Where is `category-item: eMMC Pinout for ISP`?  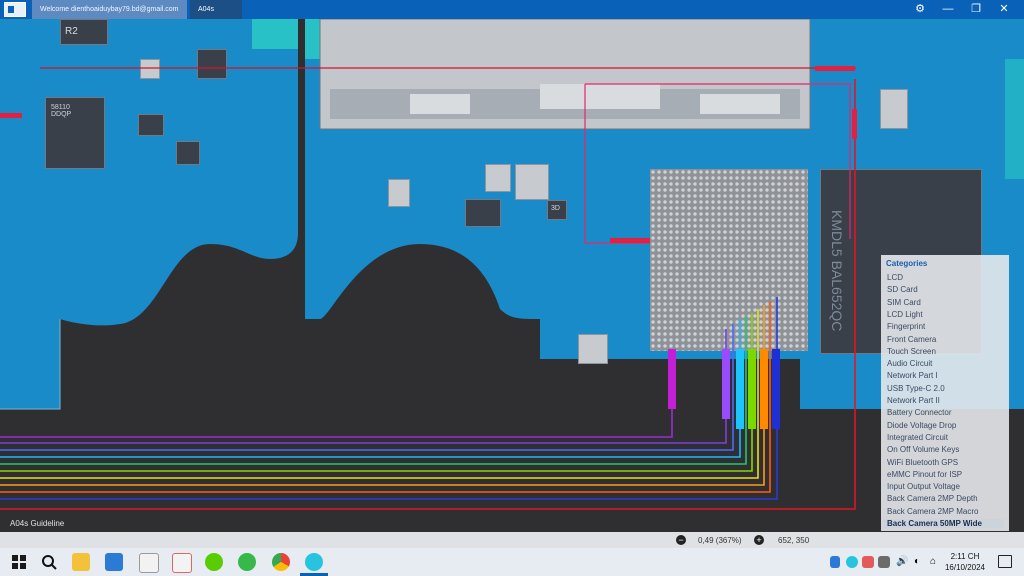
category-item: eMMC Pinout for ISP is located at coordinates (924, 474).